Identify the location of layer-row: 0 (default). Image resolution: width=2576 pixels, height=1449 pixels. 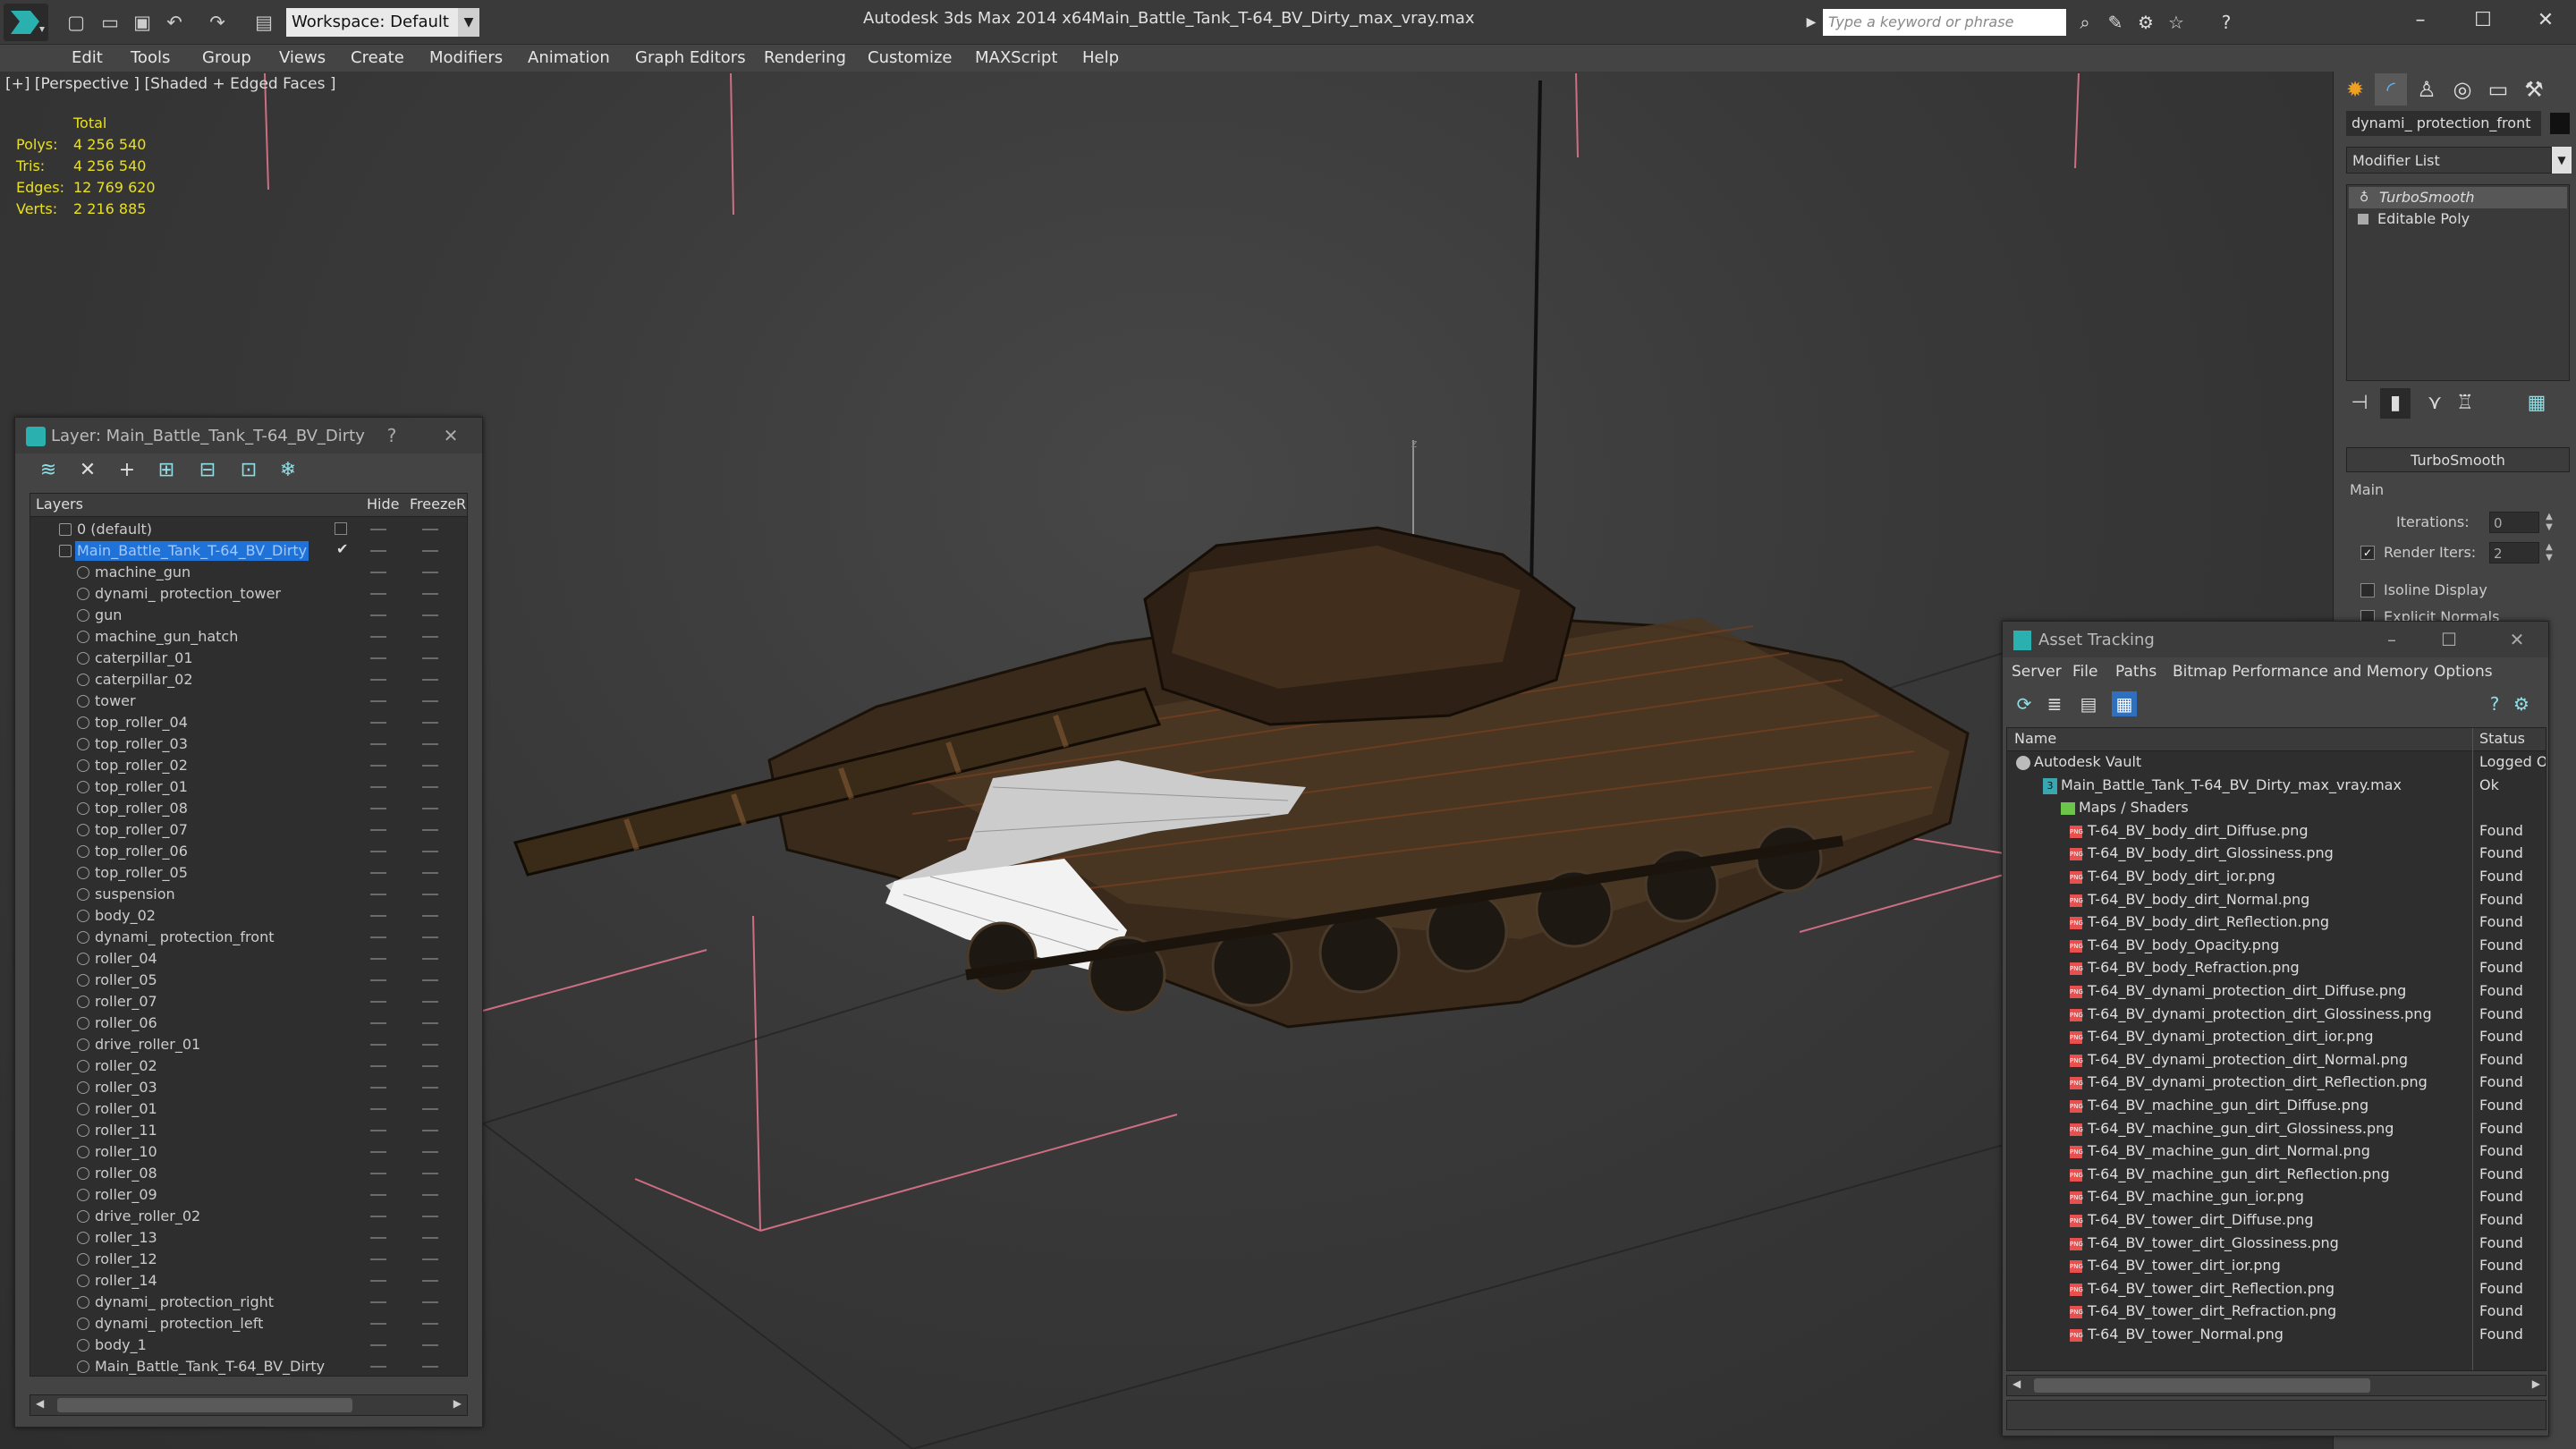
(248, 529).